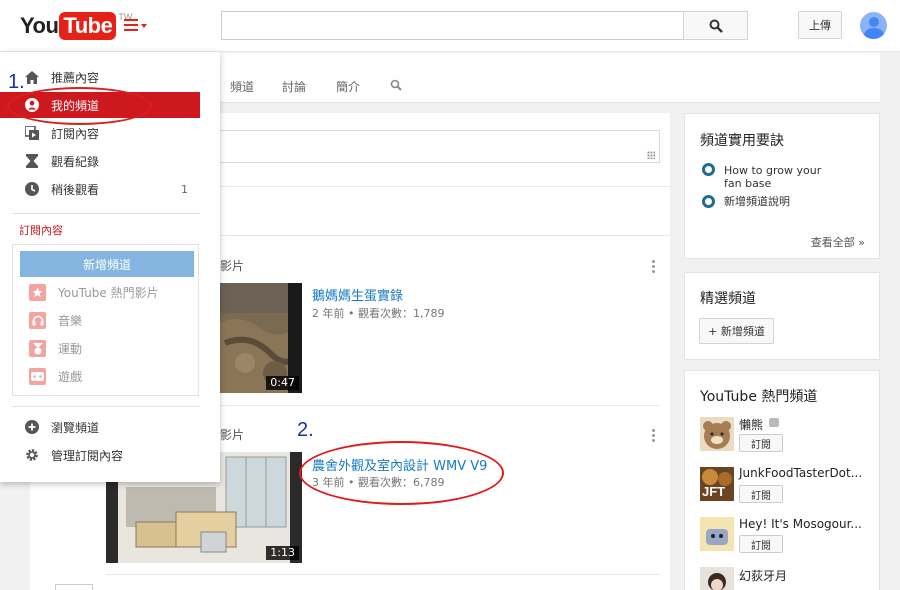  Describe the element at coordinates (144, 26) in the screenshot. I see `caret-down-icon` at that location.